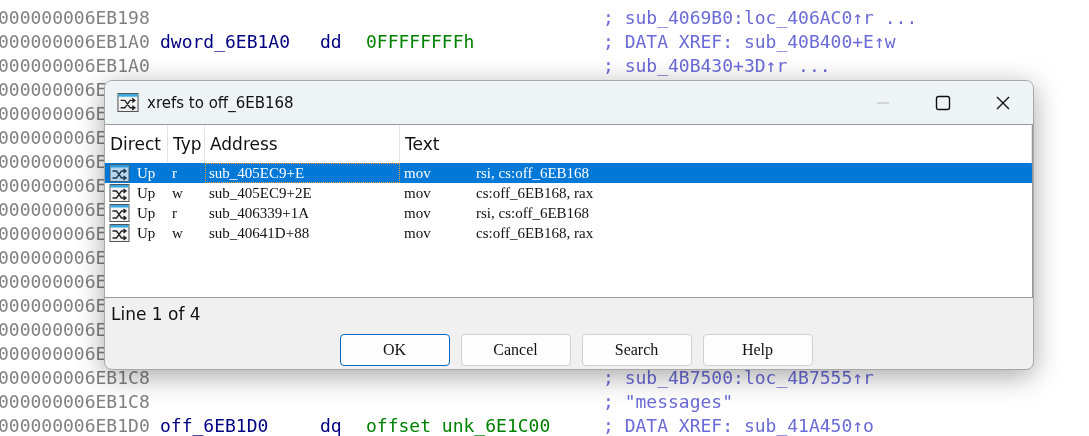 The width and height of the screenshot is (1089, 436). What do you see at coordinates (302, 173) in the screenshot?
I see `address-text: sub_405EC9+E` at bounding box center [302, 173].